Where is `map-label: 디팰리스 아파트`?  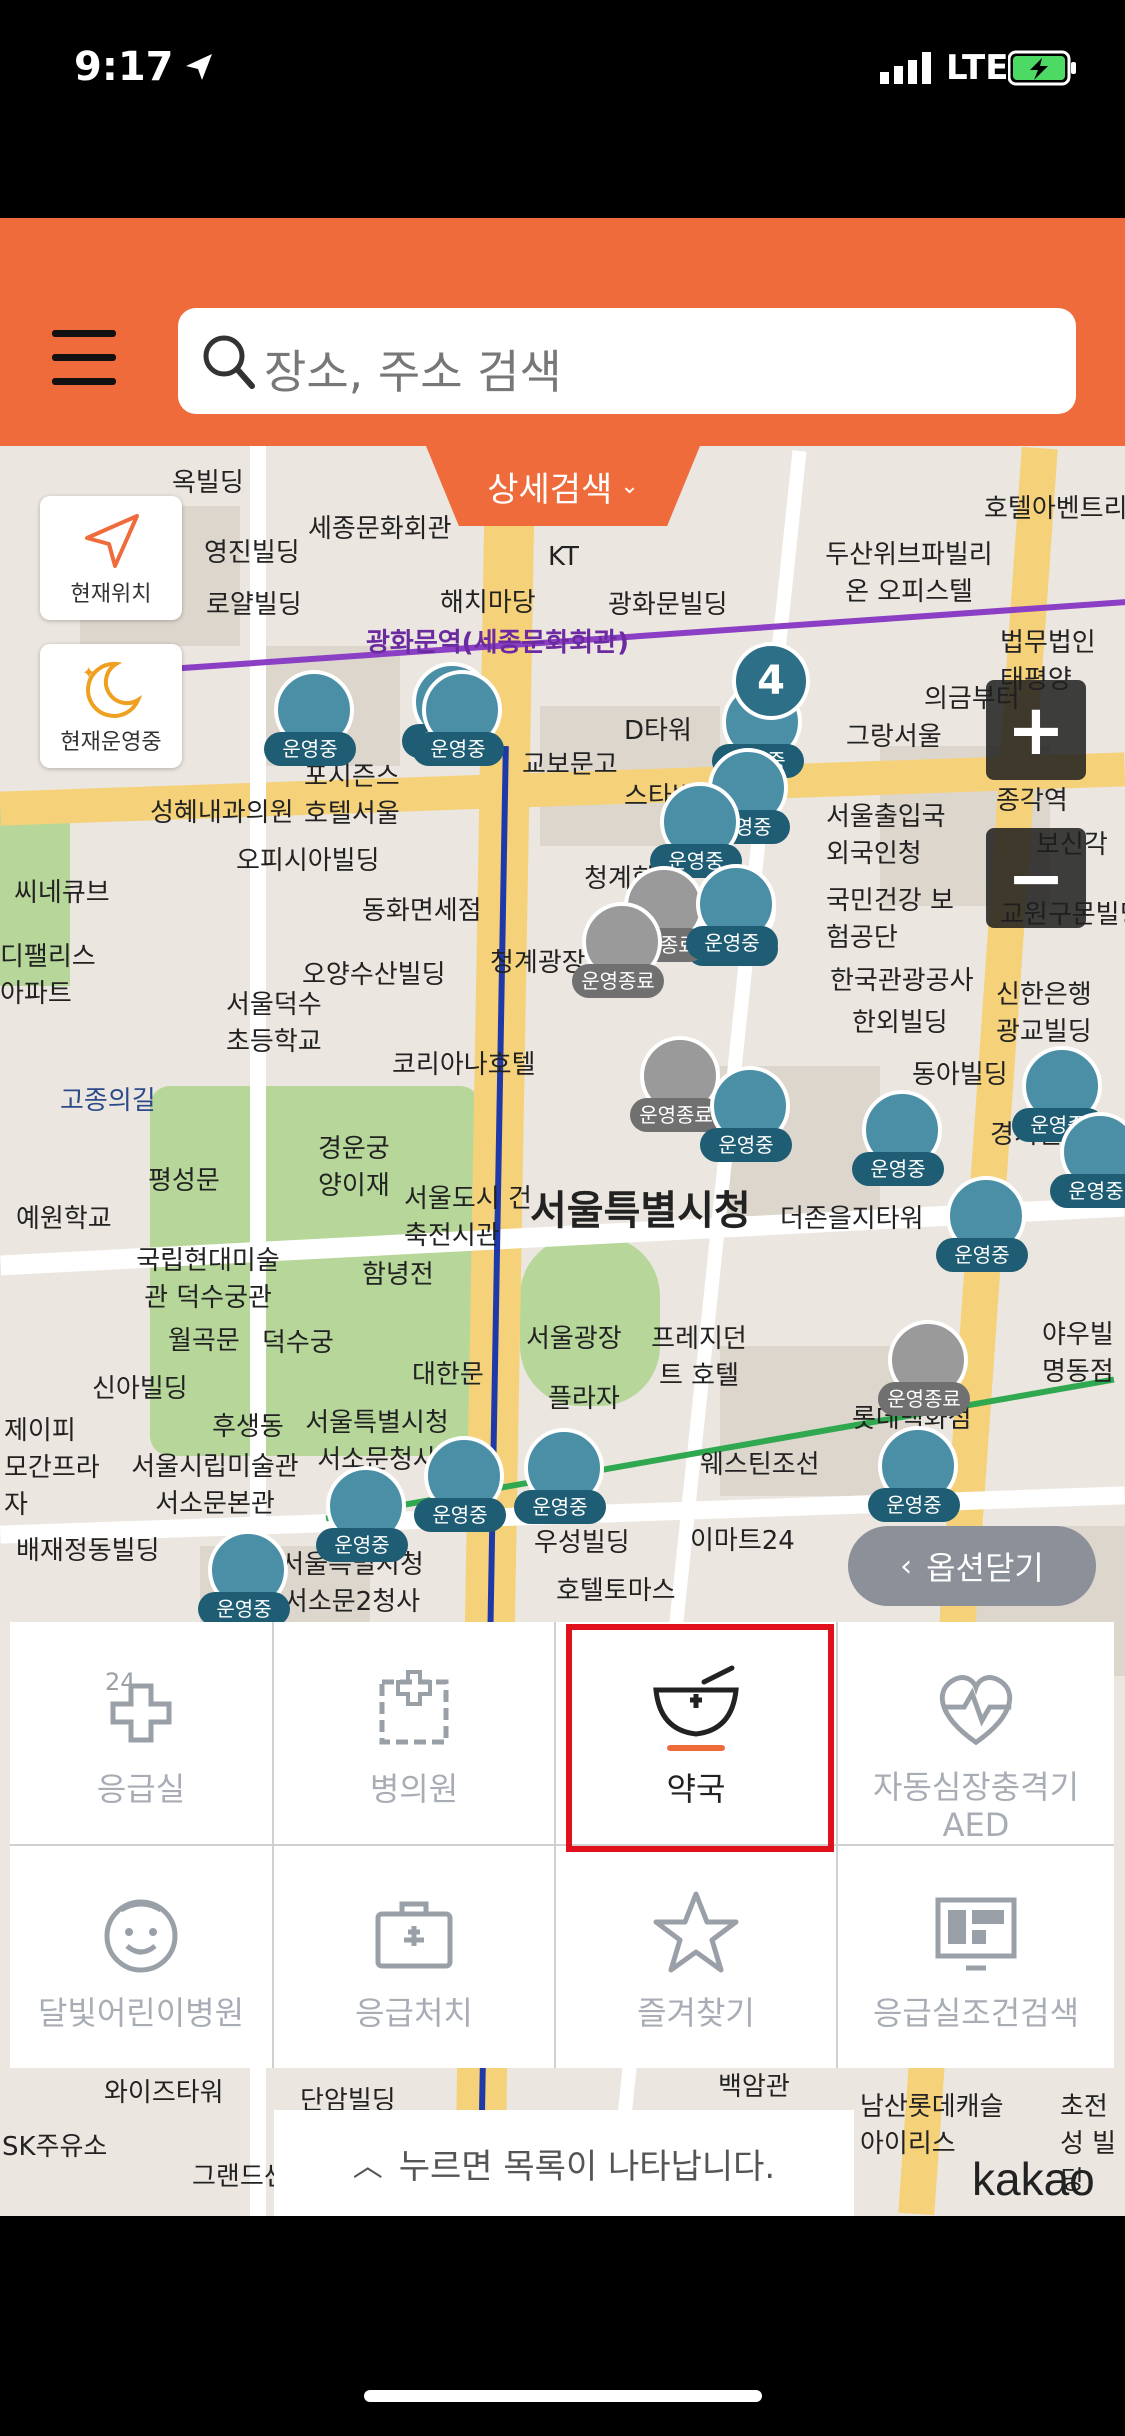 map-label: 디팰리스 아파트 is located at coordinates (48, 975).